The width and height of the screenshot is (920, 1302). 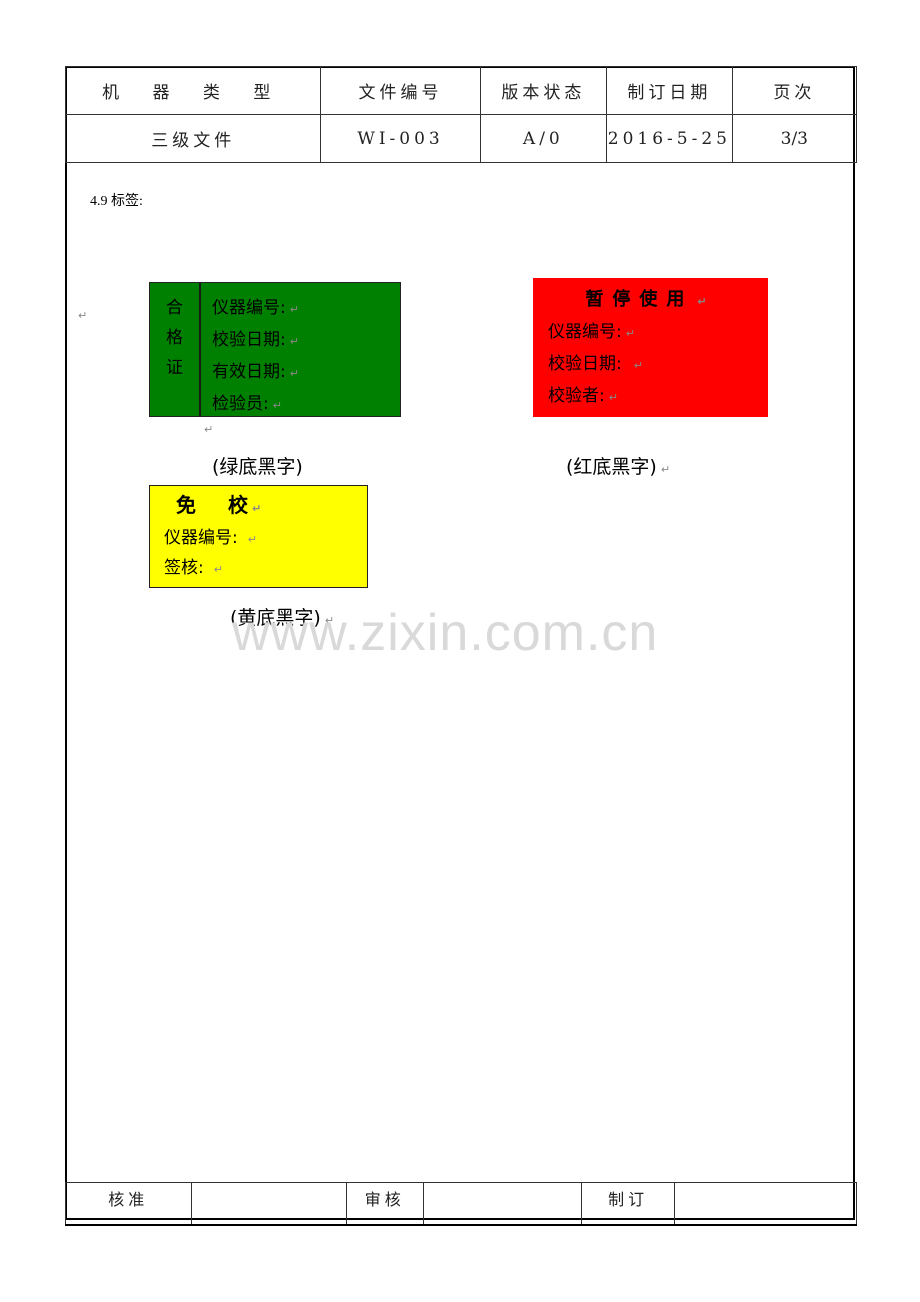 I want to click on header-row-labels: 机 器 类 型 文件编号 版本状态 制订日期 页次, so click(x=461, y=90).